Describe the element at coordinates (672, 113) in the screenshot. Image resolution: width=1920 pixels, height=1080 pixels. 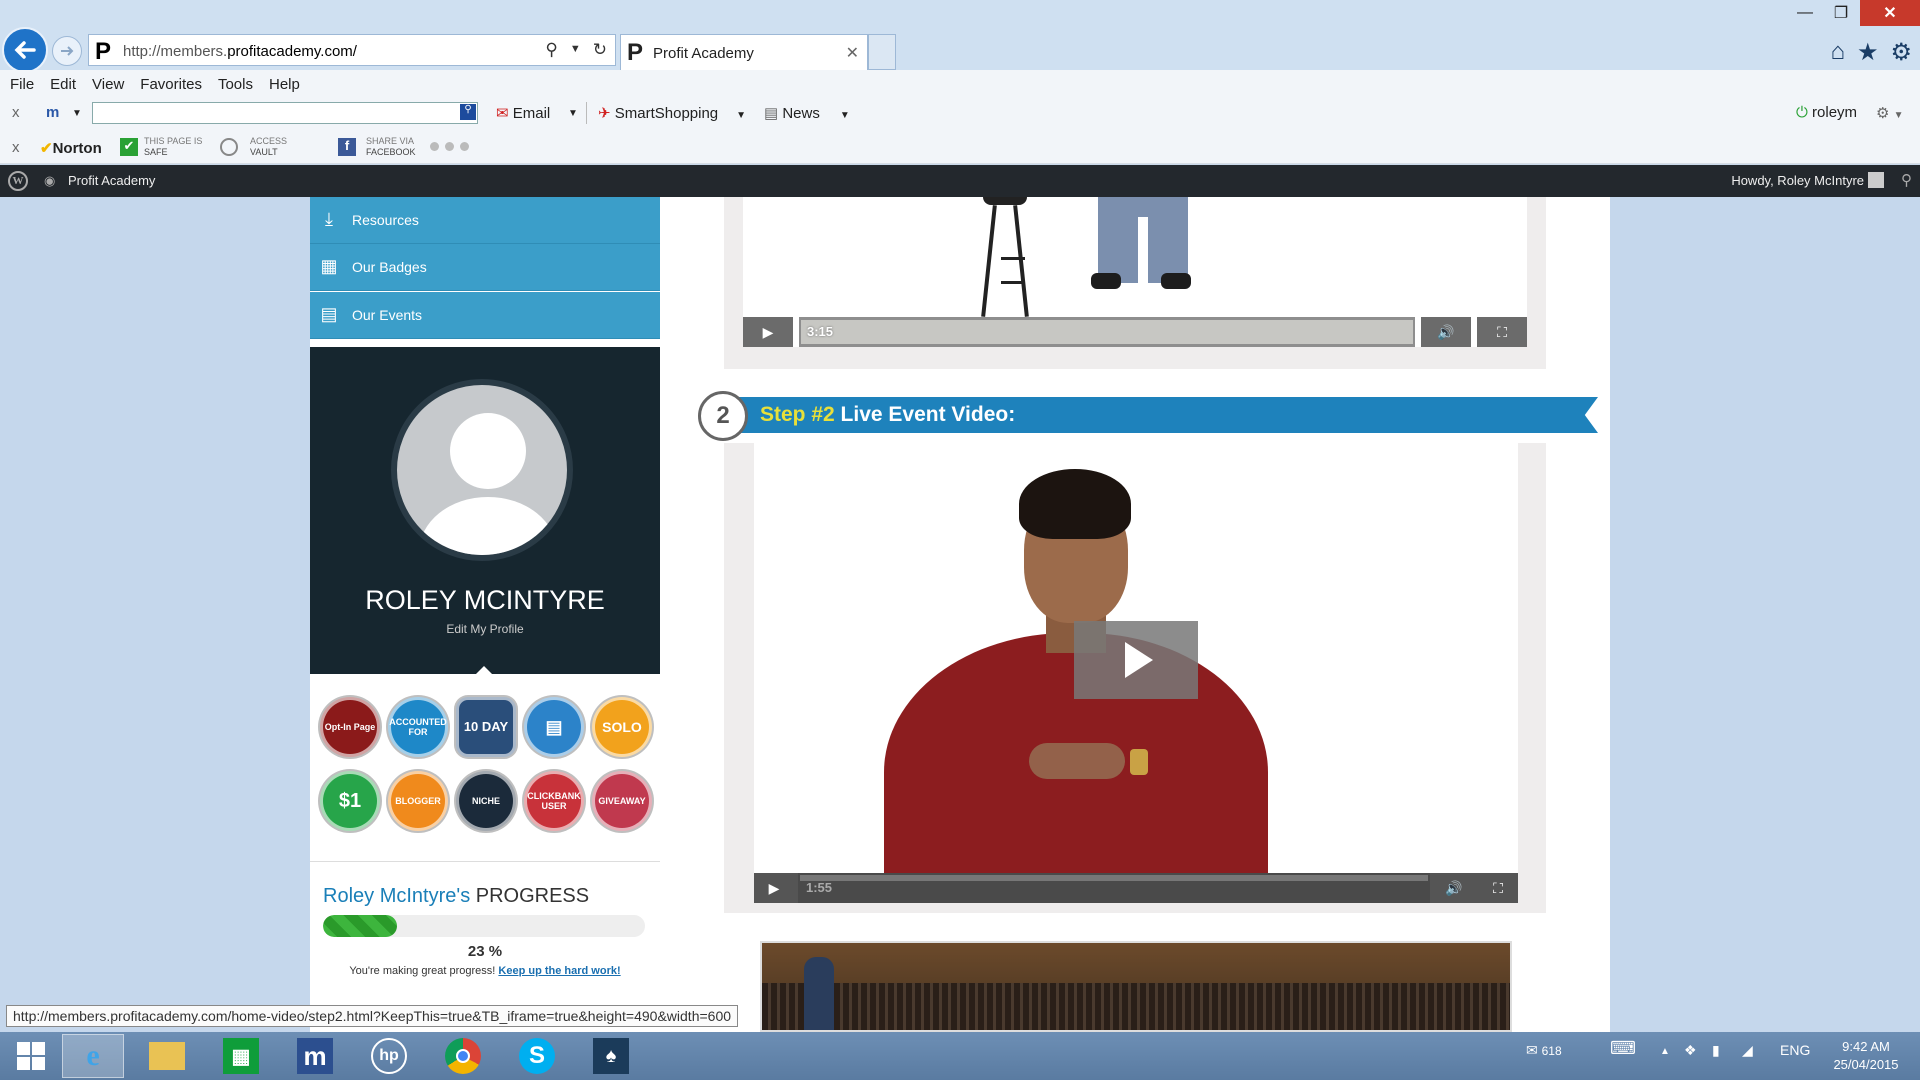
I see `smartshopping-button: ✈ SmartShopping ▼` at that location.